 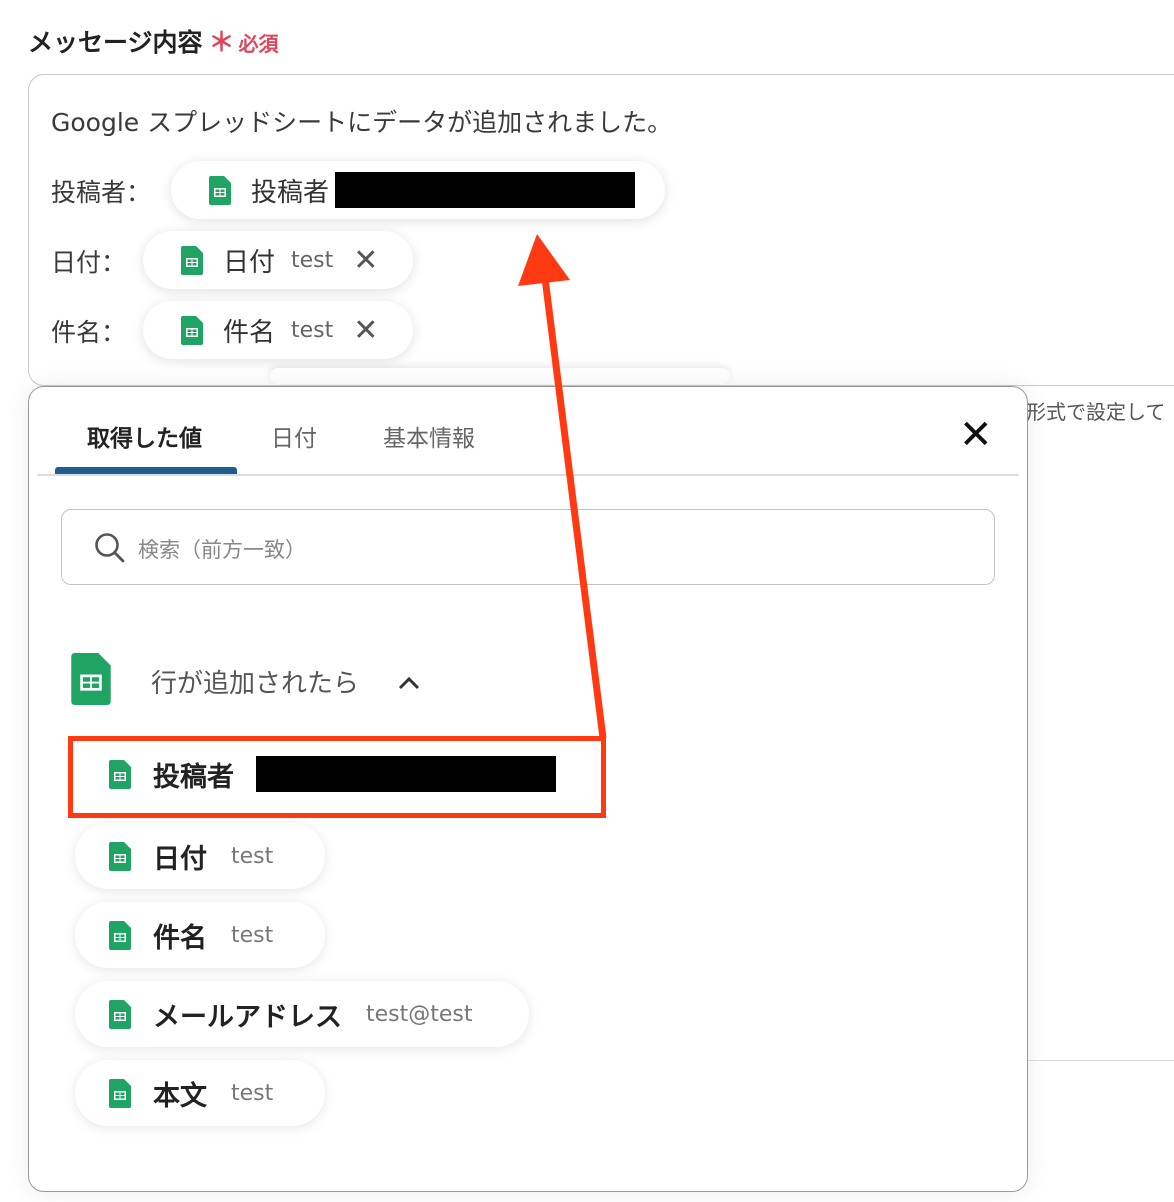 I want to click on highlight-box, so click(x=337, y=777).